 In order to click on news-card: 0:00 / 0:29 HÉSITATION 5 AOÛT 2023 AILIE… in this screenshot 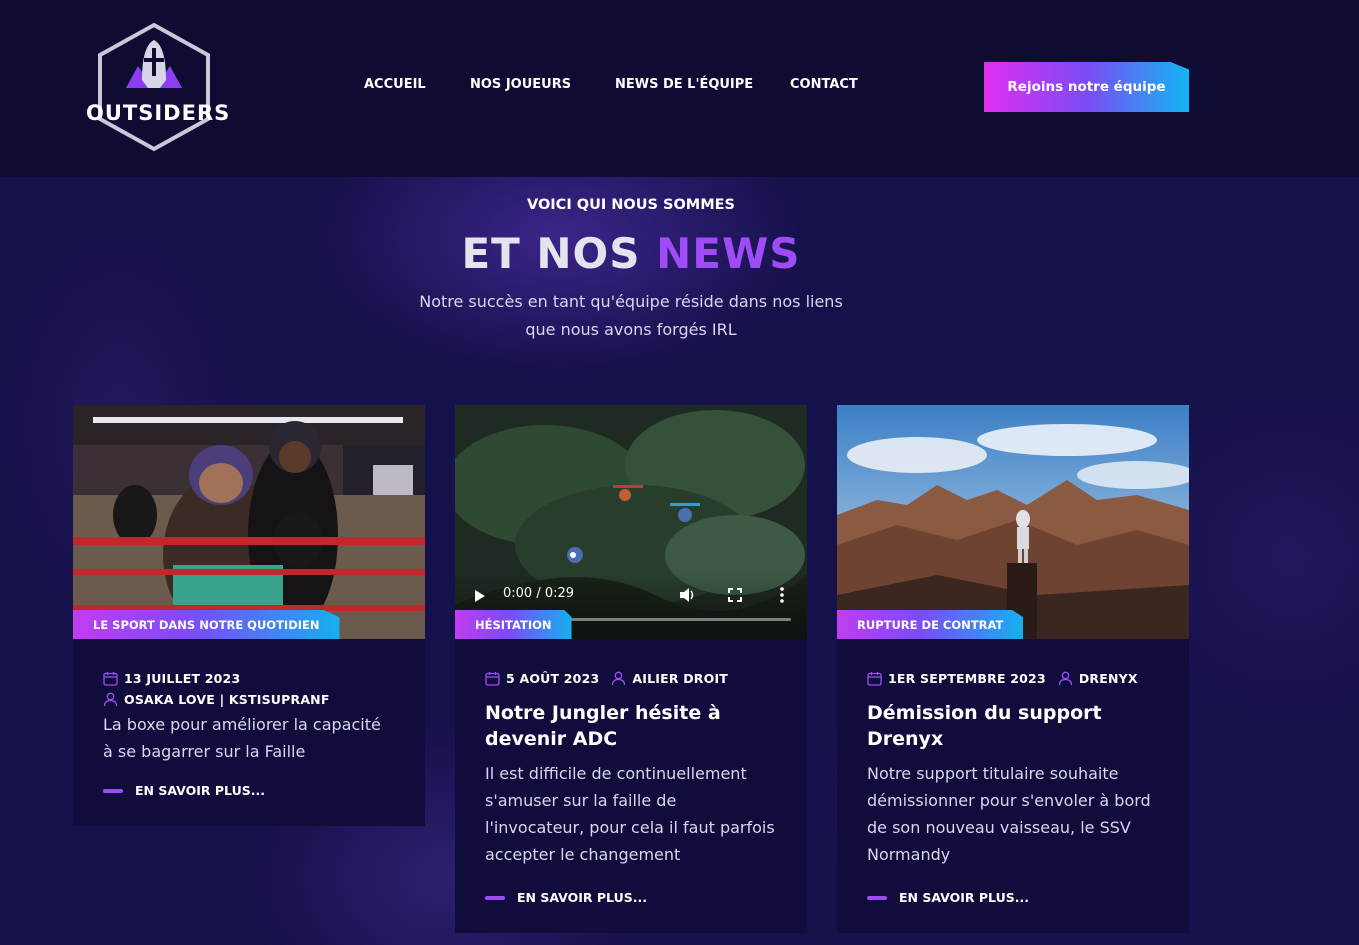, I will do `click(631, 669)`.